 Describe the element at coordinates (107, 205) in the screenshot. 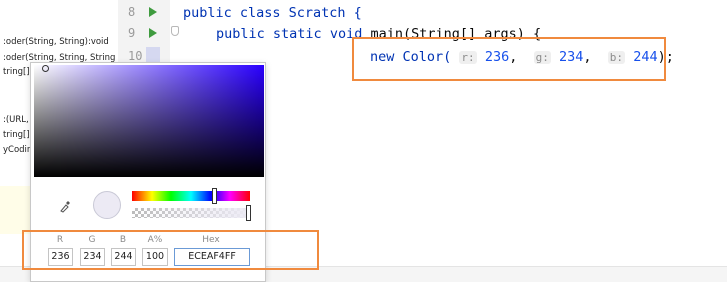

I see `color-preview-swatch` at that location.